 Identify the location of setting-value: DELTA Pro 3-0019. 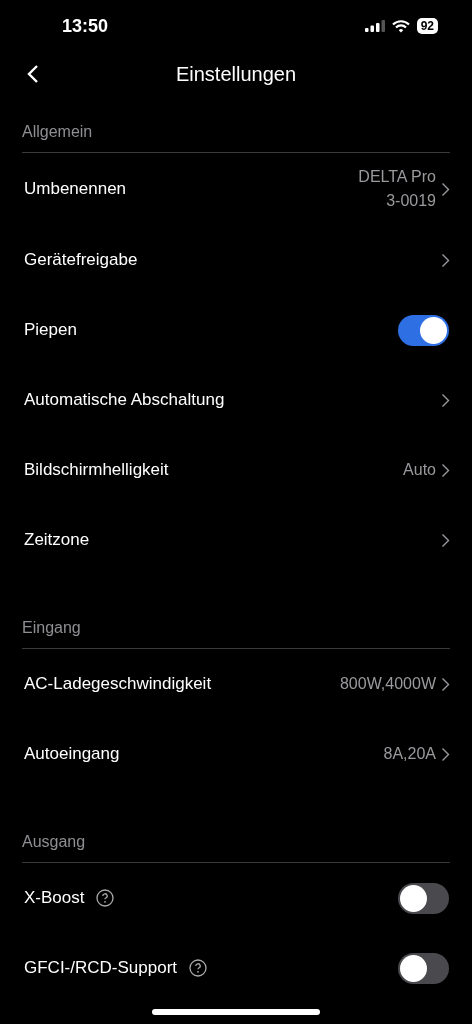
(397, 189).